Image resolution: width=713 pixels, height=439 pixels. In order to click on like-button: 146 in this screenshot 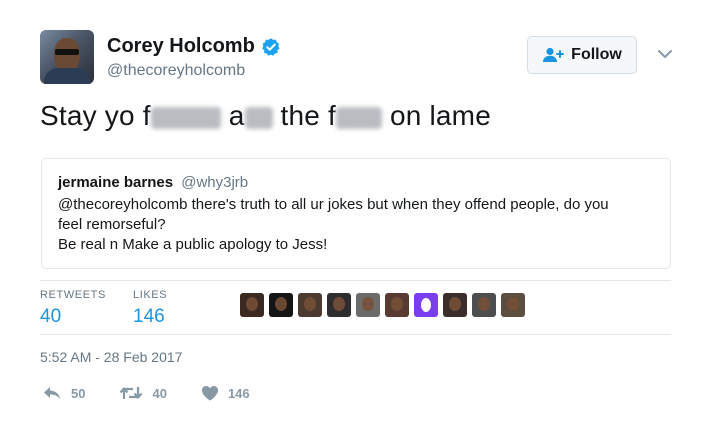, I will do `click(225, 393)`.